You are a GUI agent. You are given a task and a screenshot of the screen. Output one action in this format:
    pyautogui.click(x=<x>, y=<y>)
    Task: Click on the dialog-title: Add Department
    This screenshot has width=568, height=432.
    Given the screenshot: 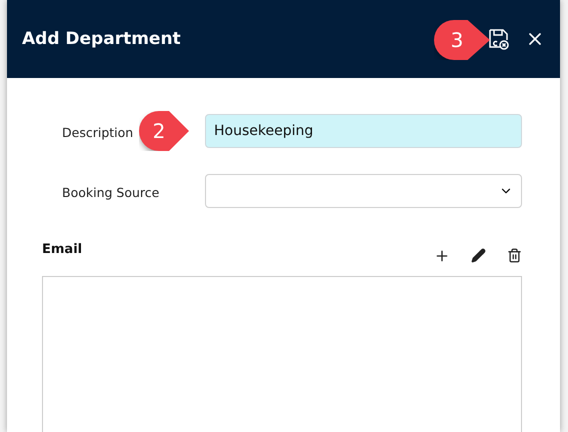 What is the action you would take?
    pyautogui.click(x=101, y=39)
    